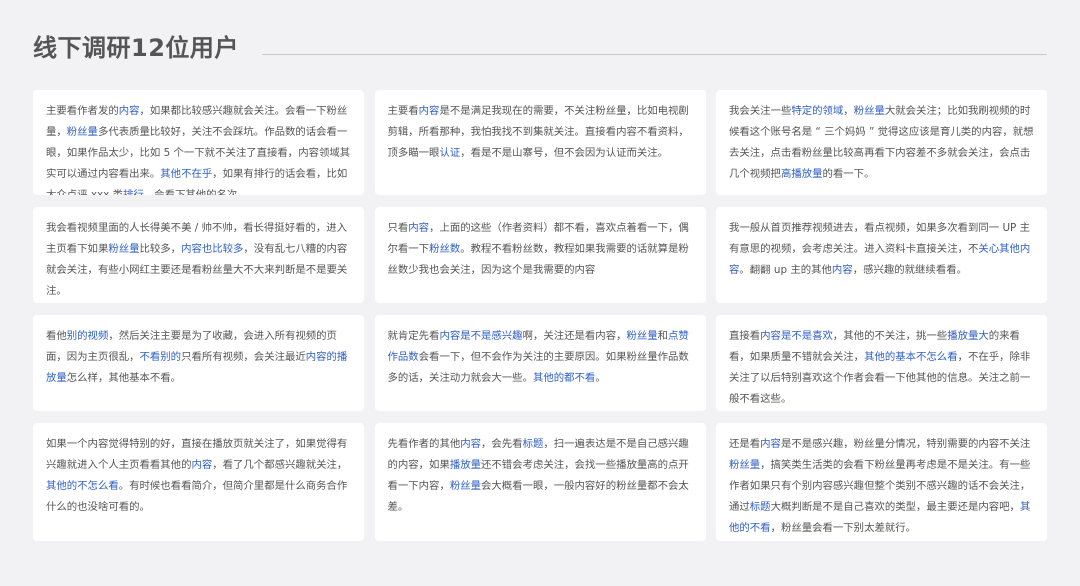 This screenshot has width=1080, height=586. What do you see at coordinates (911, 357) in the screenshot?
I see `highlighted-keyword: 其他的基本不怎么看` at bounding box center [911, 357].